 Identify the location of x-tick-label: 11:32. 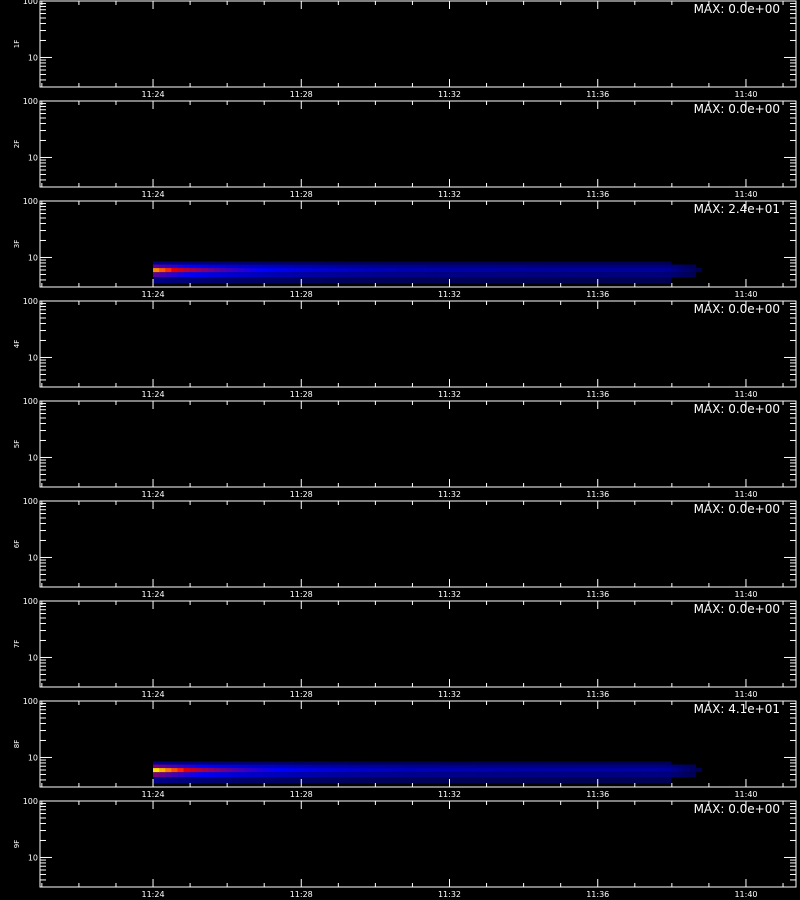
(449, 594).